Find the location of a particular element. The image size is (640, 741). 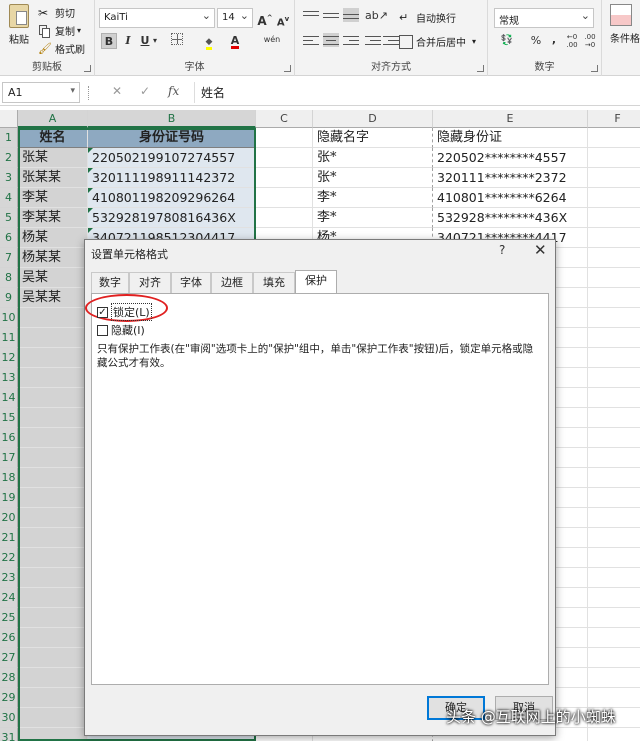

cell-f4 is located at coordinates (614, 198).